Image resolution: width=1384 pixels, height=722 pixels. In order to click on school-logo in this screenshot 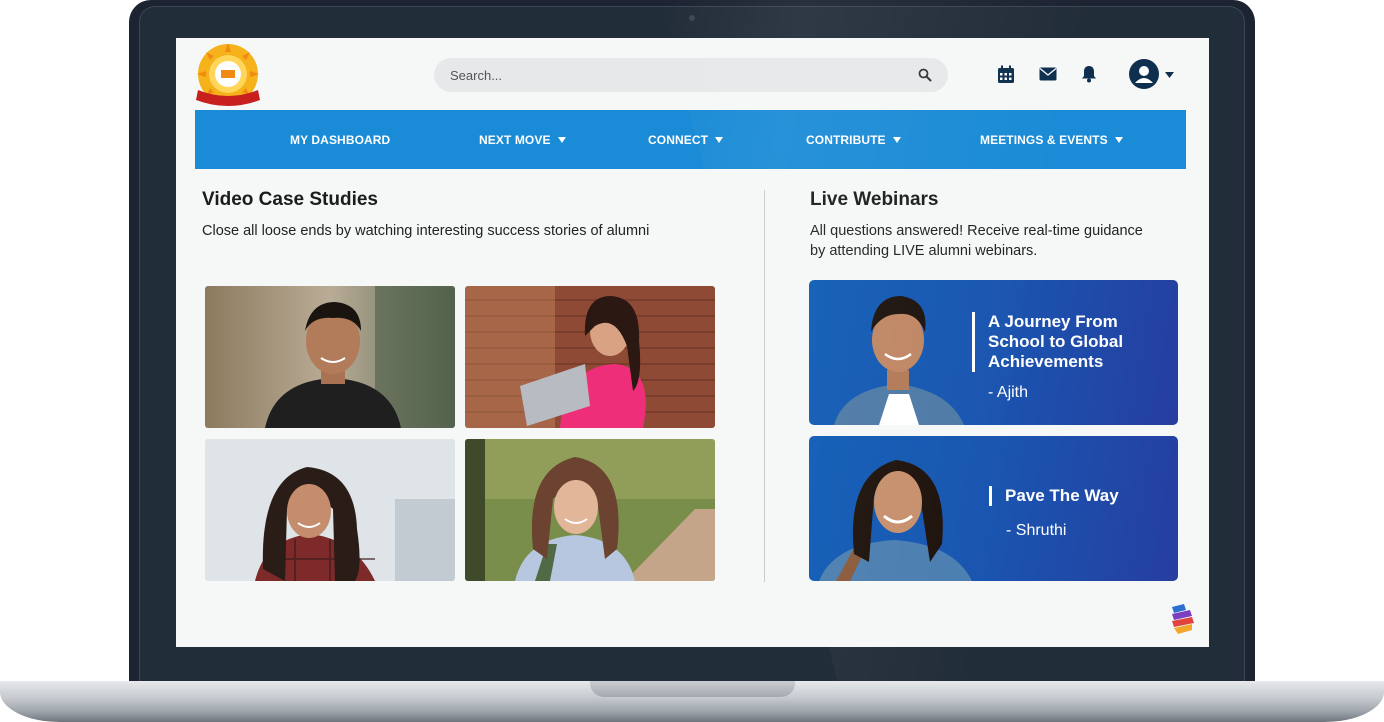, I will do `click(228, 75)`.